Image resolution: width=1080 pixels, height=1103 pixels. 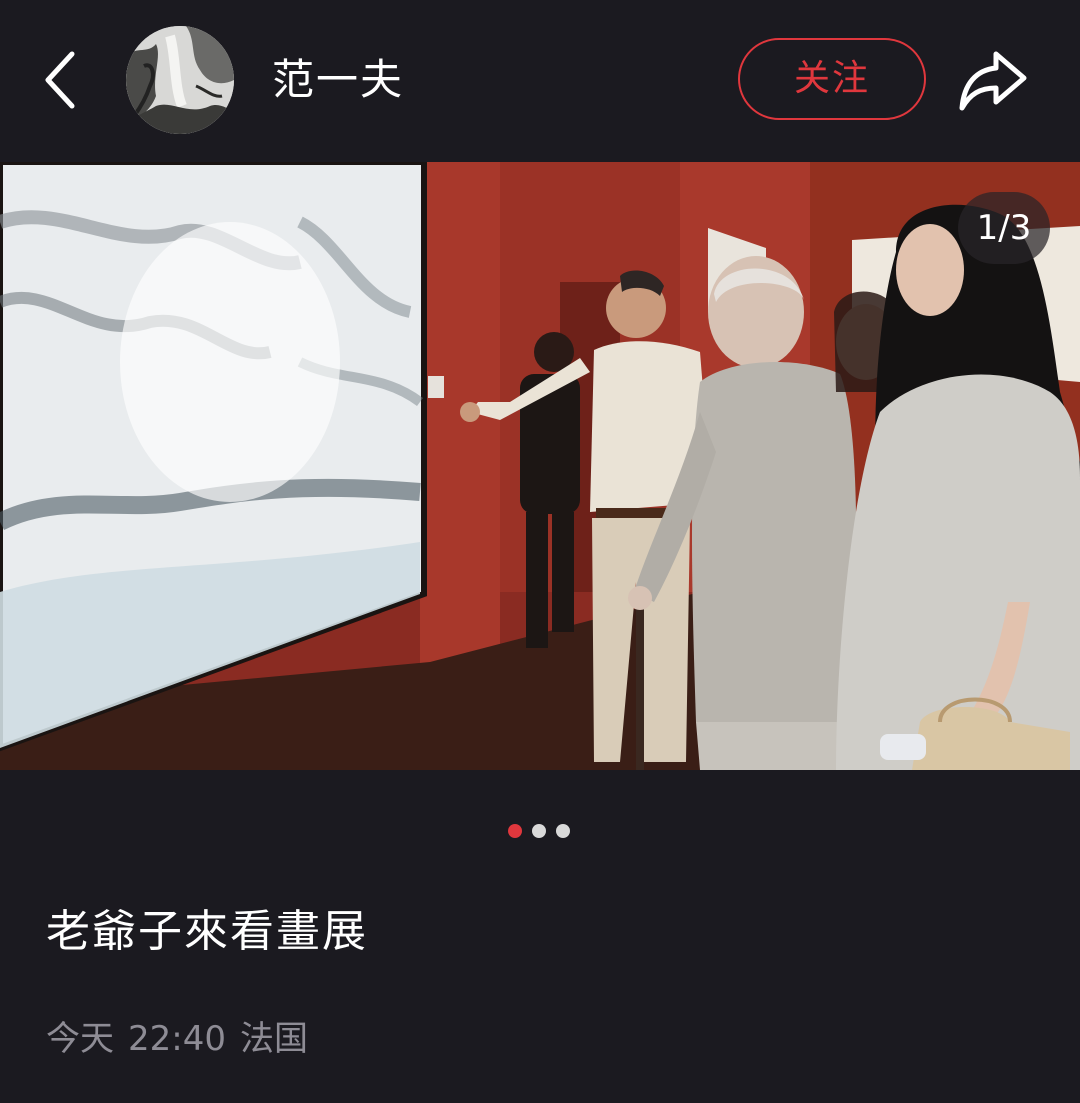 What do you see at coordinates (273, 1039) in the screenshot?
I see `post-location: 法国` at bounding box center [273, 1039].